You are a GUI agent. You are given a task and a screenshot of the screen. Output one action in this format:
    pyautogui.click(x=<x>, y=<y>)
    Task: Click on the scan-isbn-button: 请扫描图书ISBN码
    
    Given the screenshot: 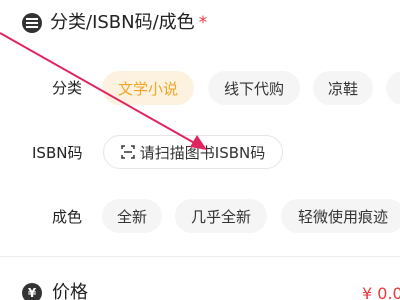 What is the action you would take?
    pyautogui.click(x=193, y=152)
    